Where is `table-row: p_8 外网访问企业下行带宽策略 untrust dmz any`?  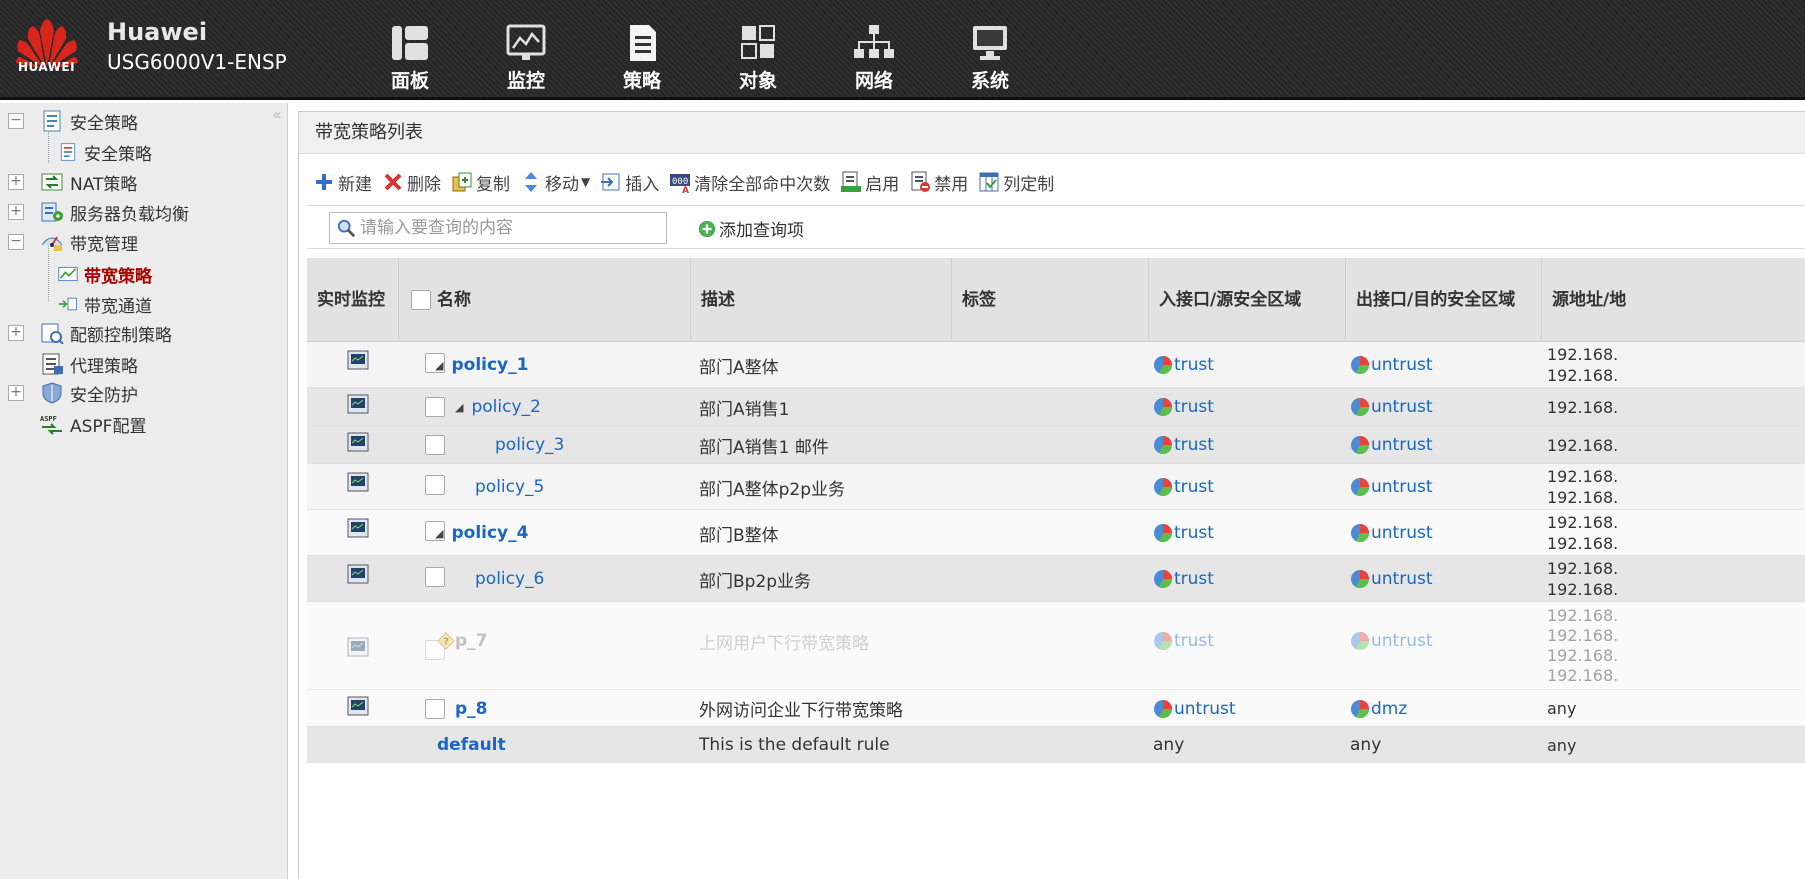 table-row: p_8 外网访问企业下行带宽策略 untrust dmz any is located at coordinates (1056, 708).